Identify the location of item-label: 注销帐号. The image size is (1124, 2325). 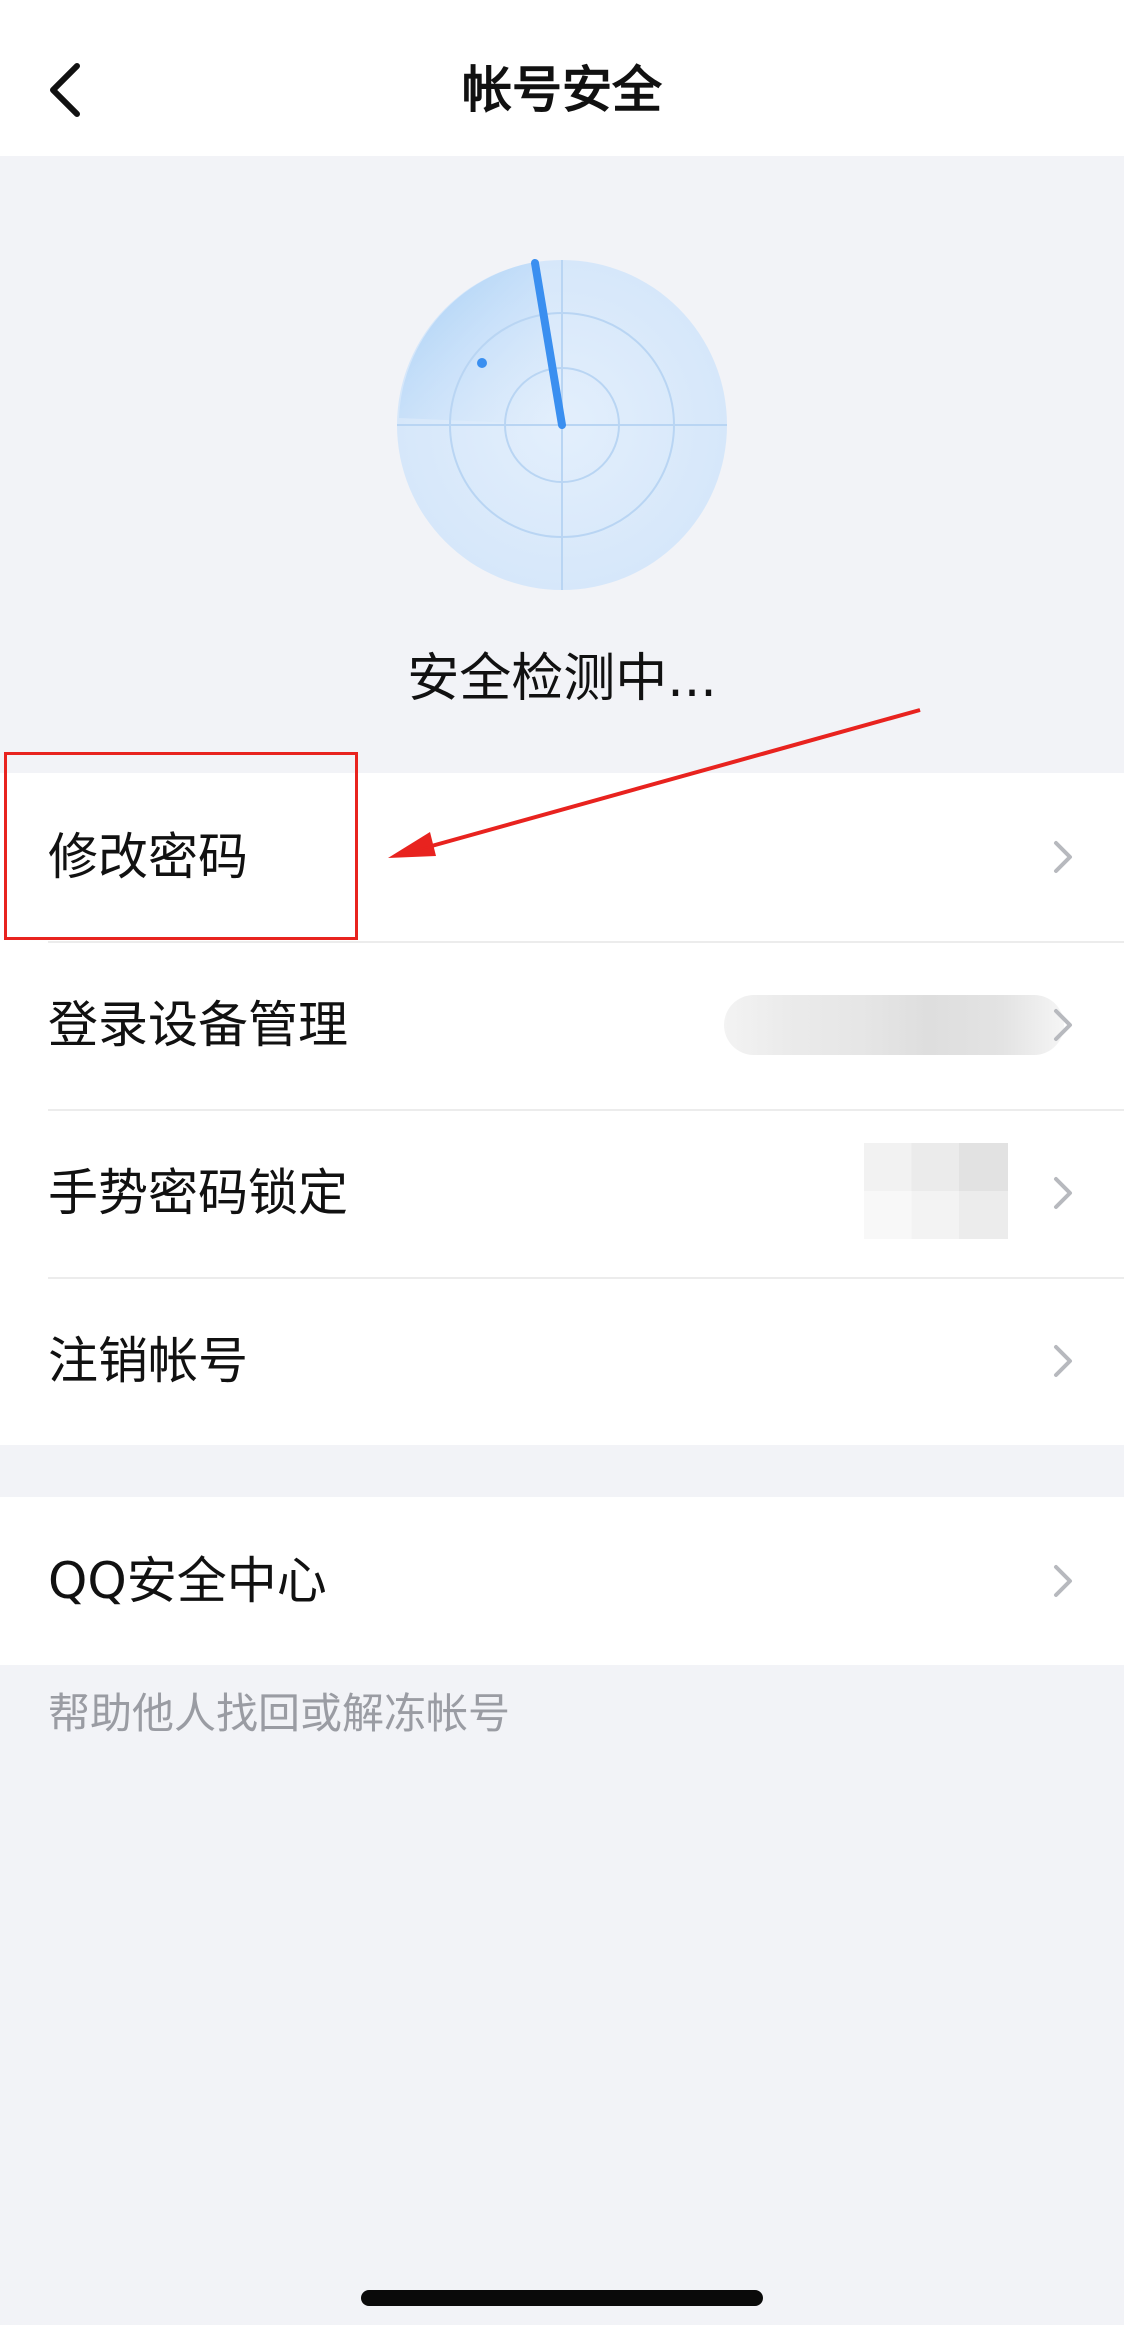
(148, 1361).